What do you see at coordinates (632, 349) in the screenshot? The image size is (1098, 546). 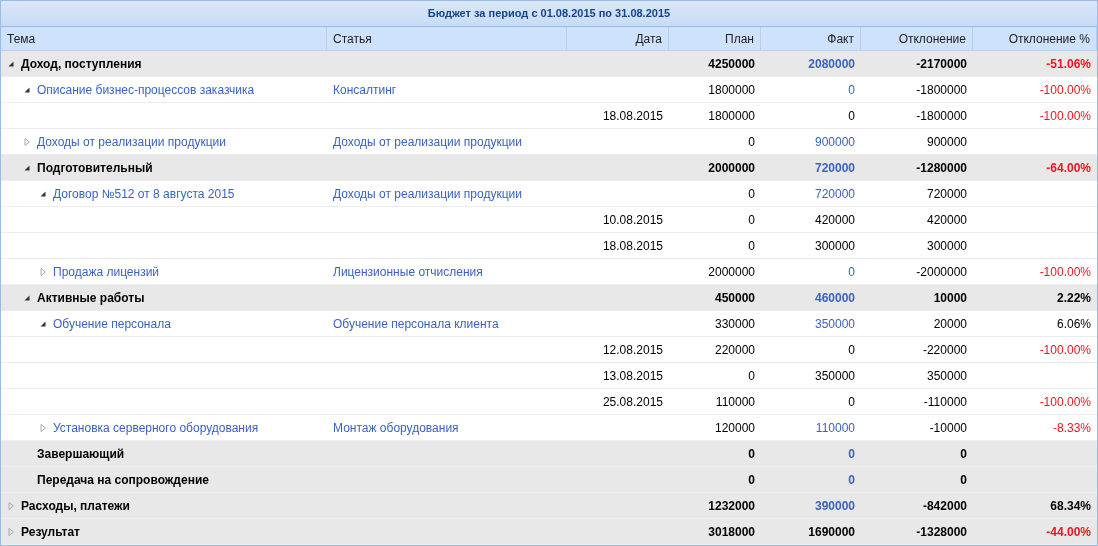 I see `table-cell: 12.08.2015` at bounding box center [632, 349].